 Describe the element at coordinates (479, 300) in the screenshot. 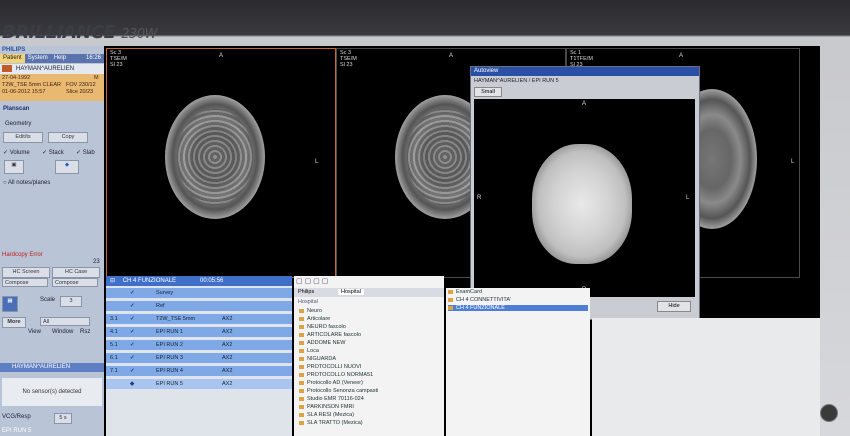

I see `exam-card-item: CH 4 CONNETTIVITA'` at that location.